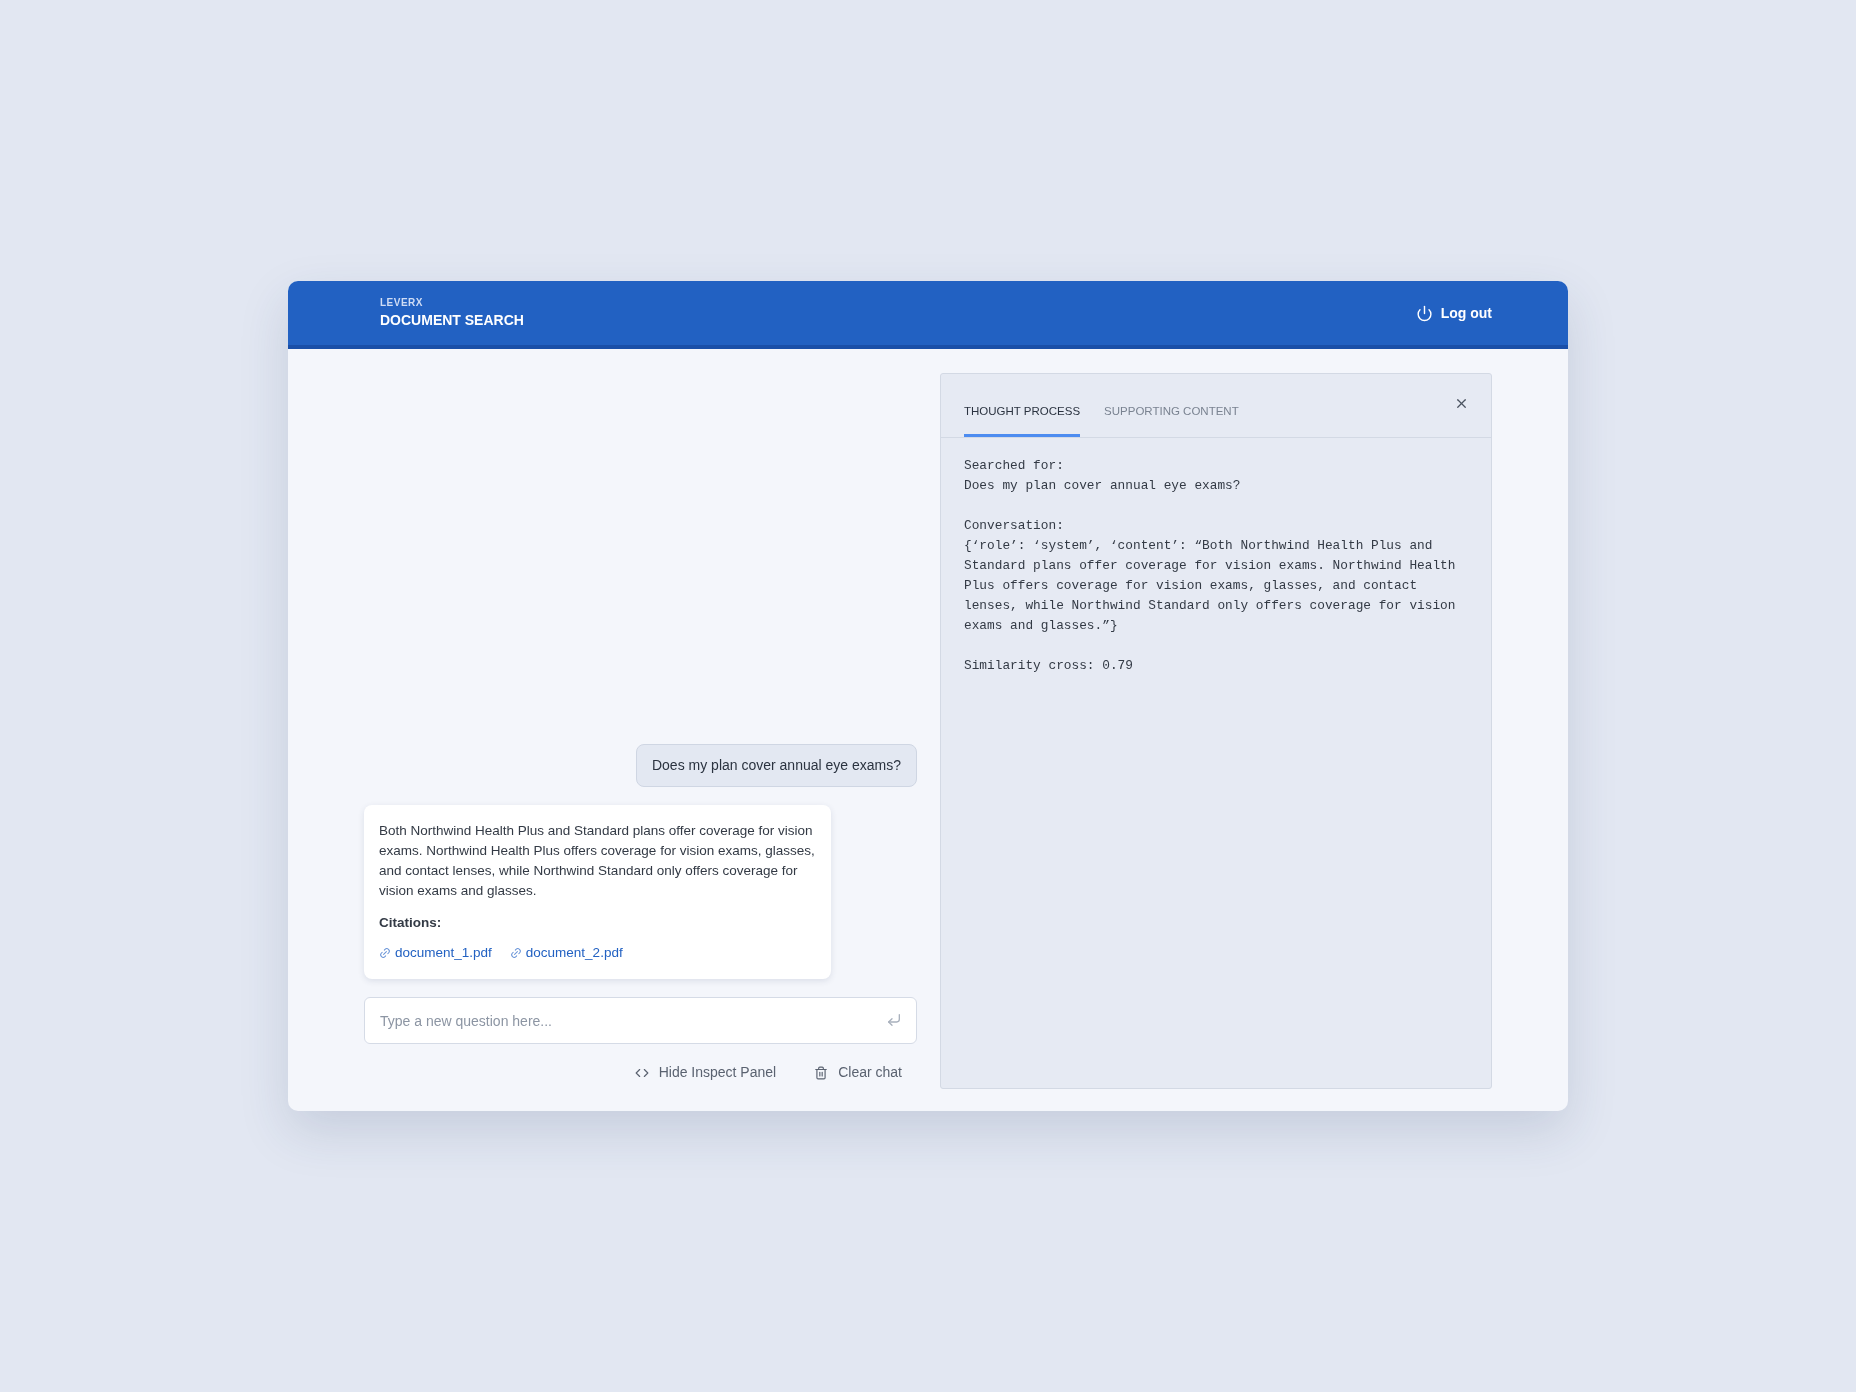 The height and width of the screenshot is (1392, 1856). I want to click on close-button, so click(1461, 403).